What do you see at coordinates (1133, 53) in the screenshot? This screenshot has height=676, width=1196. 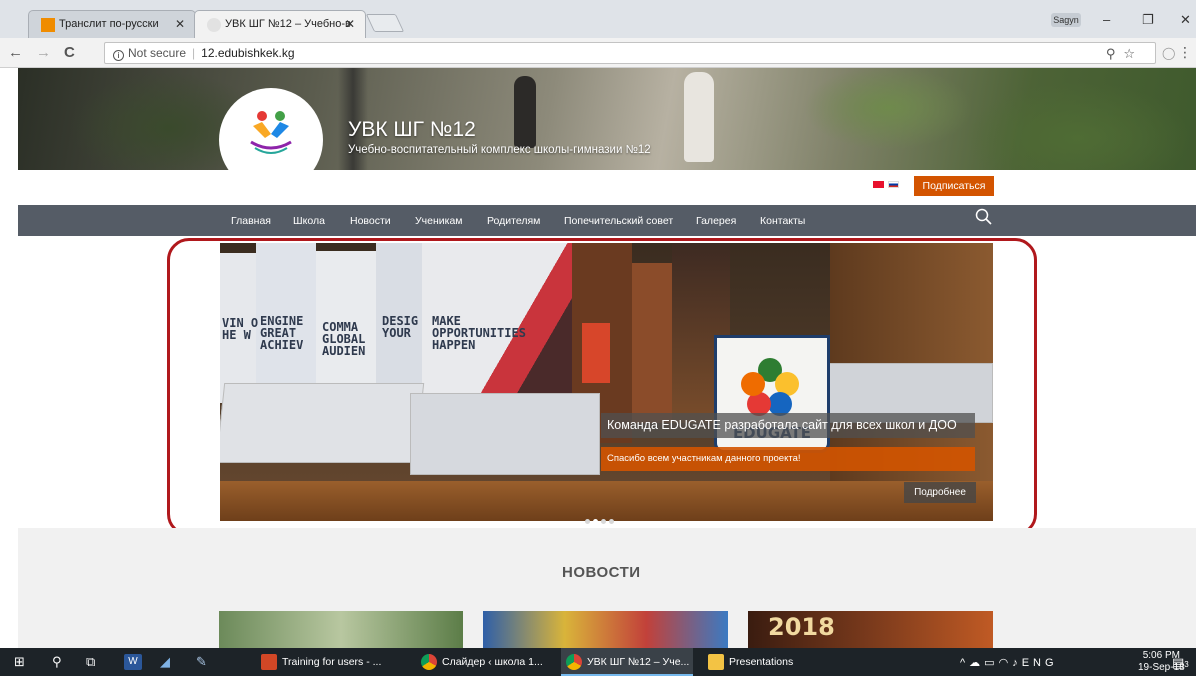 I see `star-icon: ☆` at bounding box center [1133, 53].